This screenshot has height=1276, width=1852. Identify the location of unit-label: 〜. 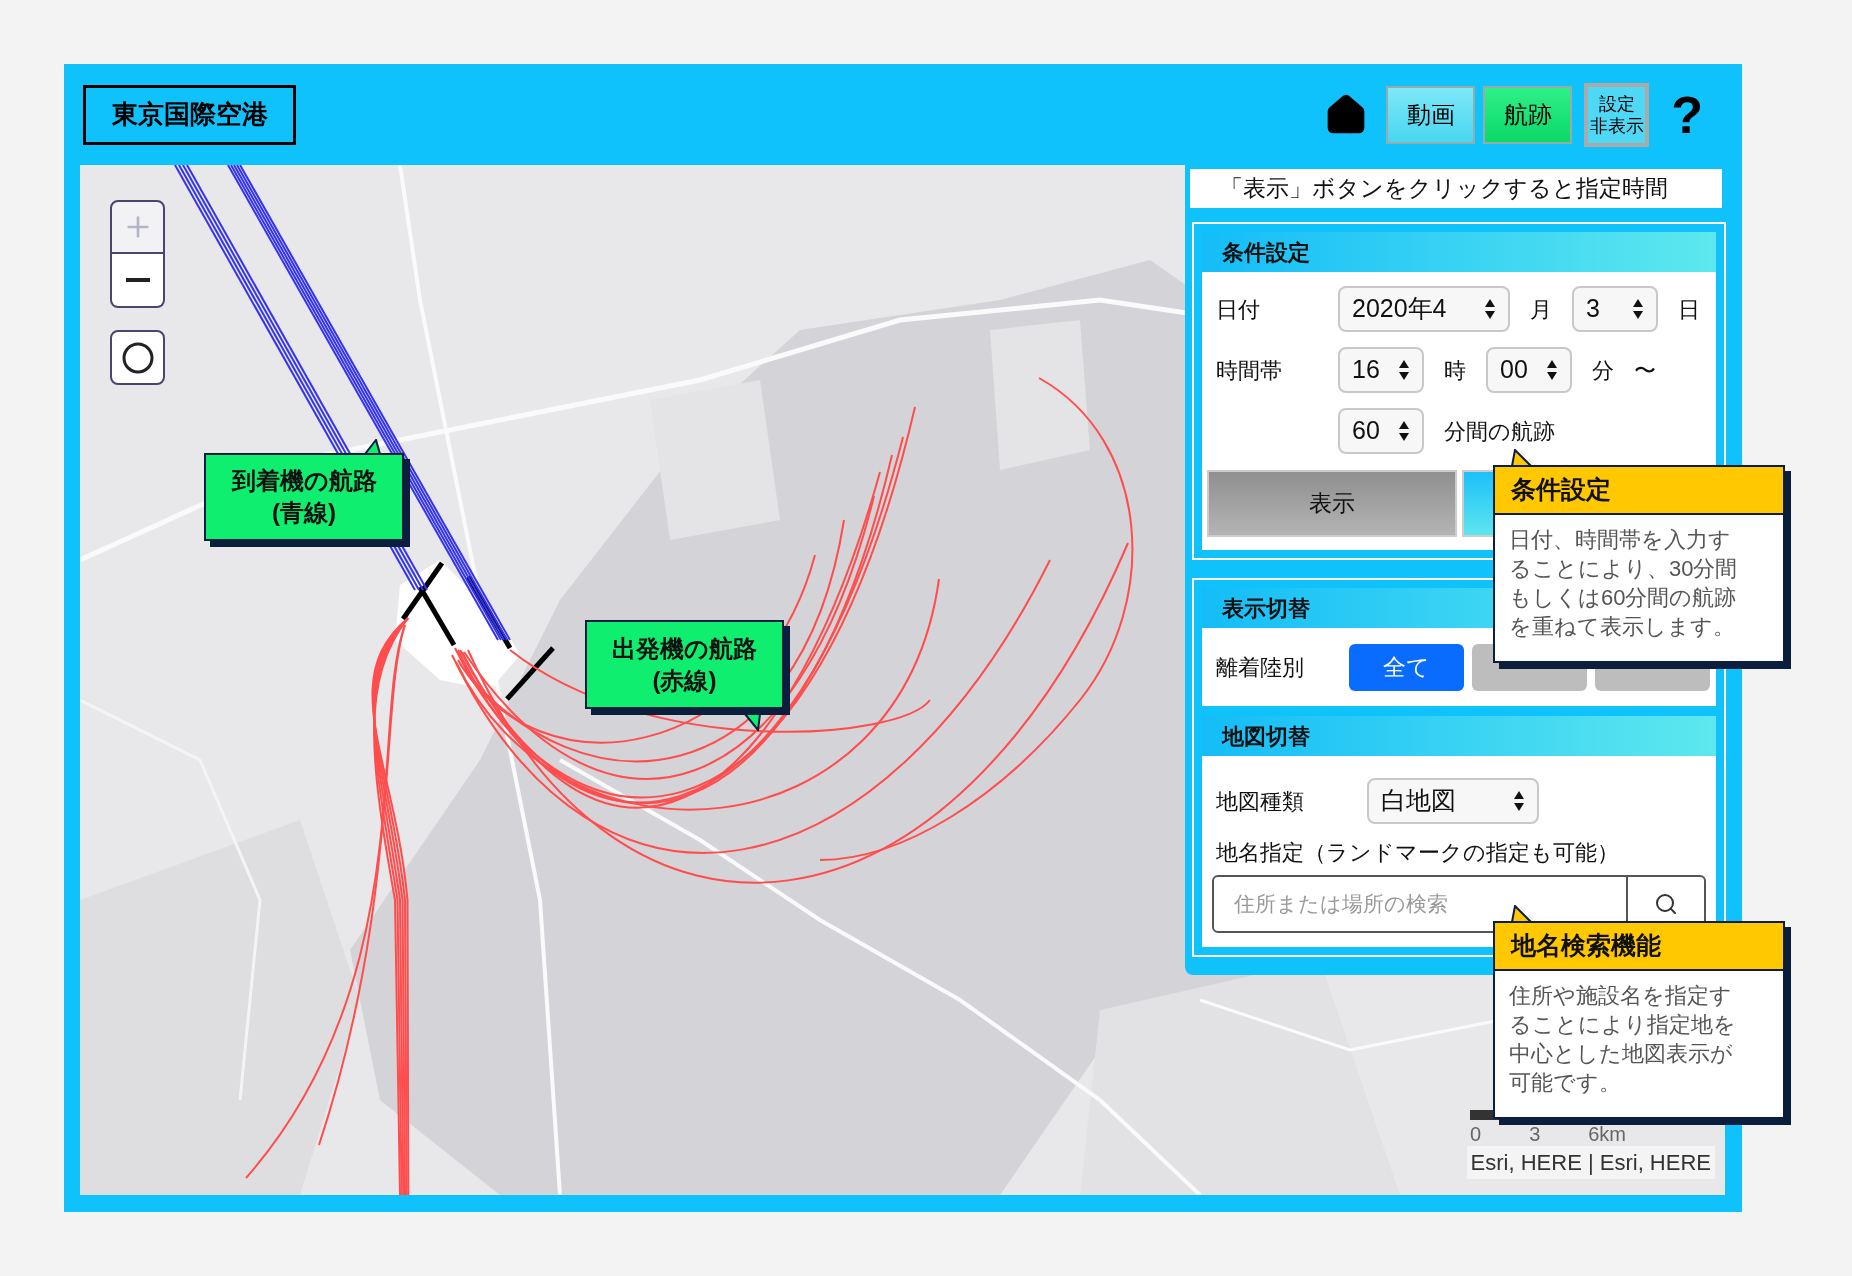
(1645, 370).